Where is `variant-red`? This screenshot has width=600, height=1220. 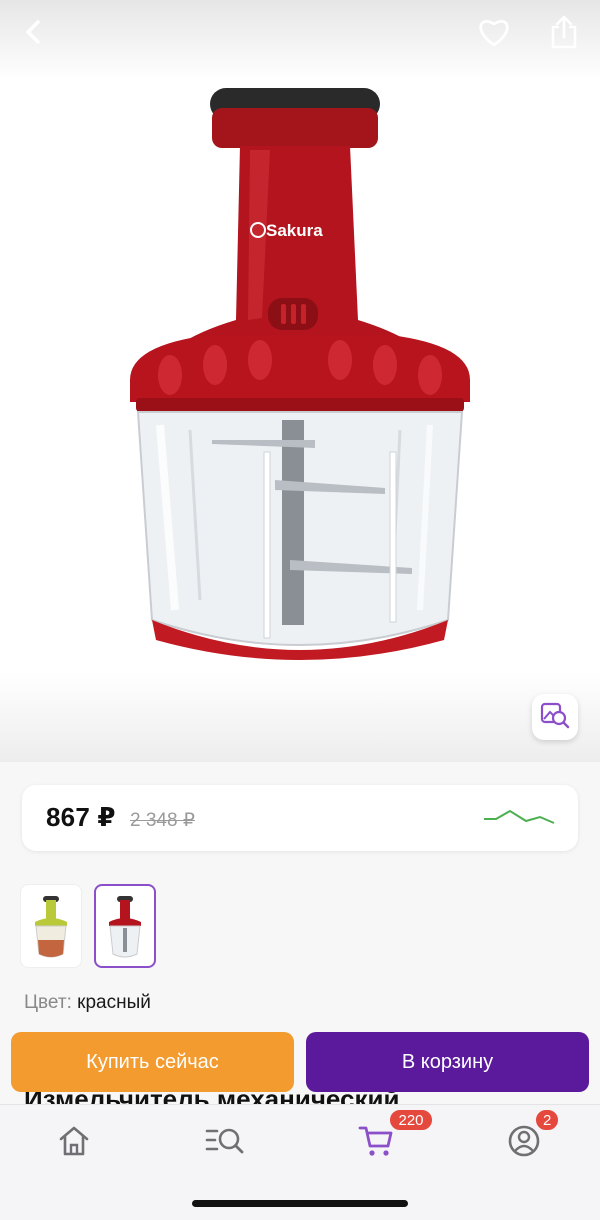 variant-red is located at coordinates (125, 926).